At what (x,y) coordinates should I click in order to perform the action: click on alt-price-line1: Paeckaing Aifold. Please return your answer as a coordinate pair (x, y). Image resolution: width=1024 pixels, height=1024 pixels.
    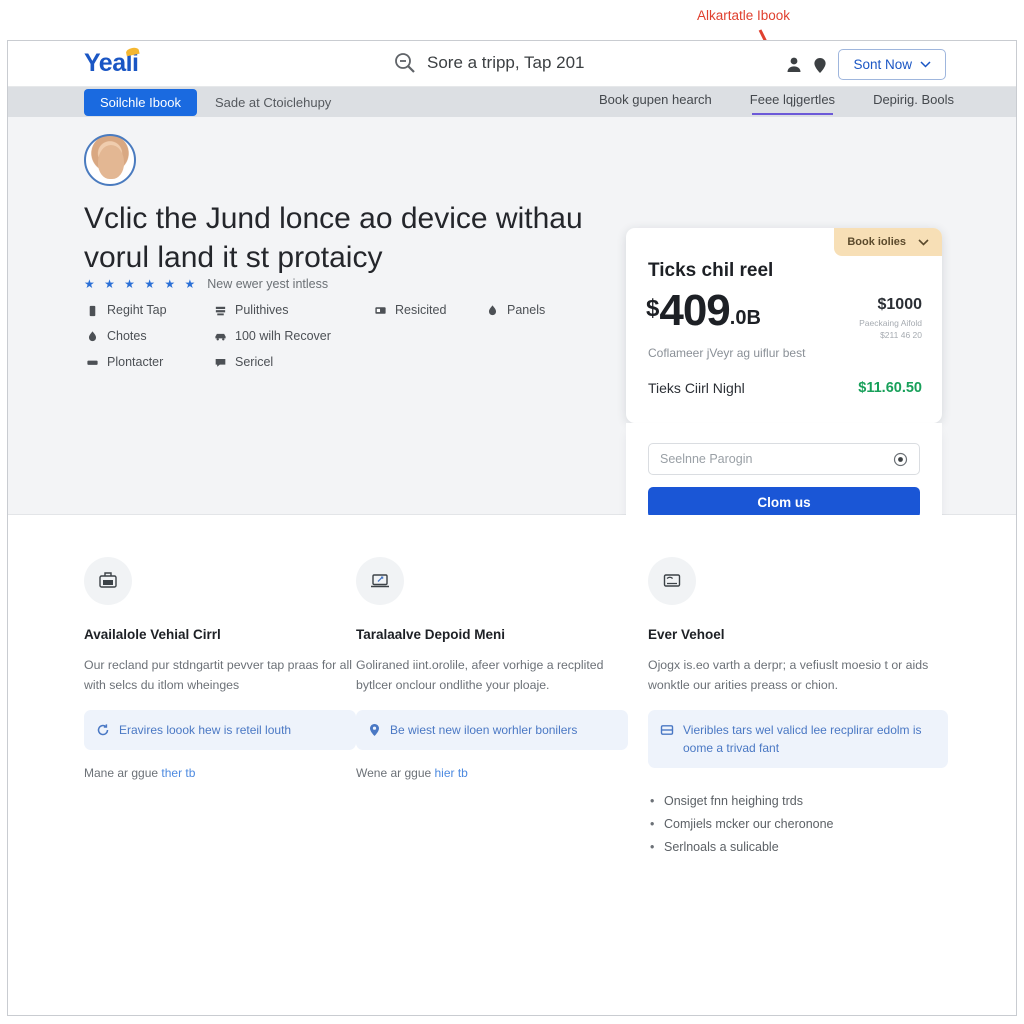
    Looking at the image, I should click on (890, 323).